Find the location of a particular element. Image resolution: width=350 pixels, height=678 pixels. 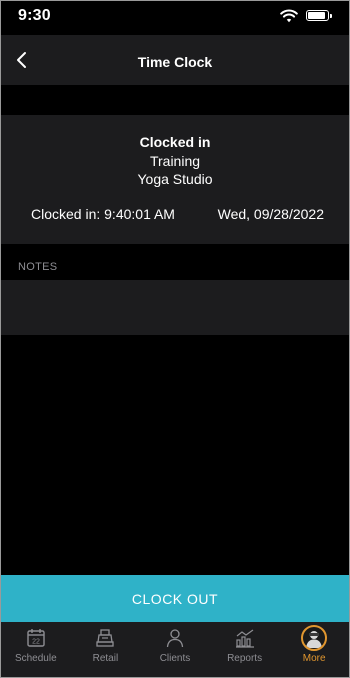

bar-chart-icon is located at coordinates (244, 638).